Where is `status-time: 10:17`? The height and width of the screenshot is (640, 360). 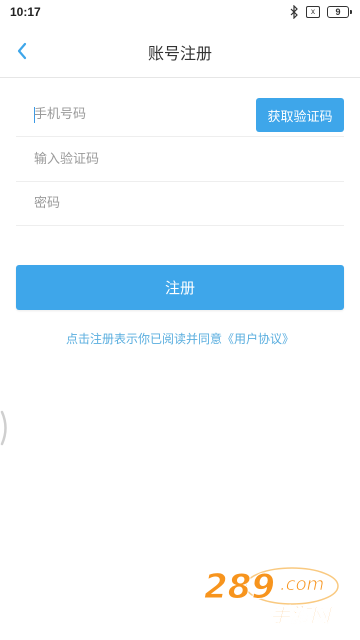 status-time: 10:17 is located at coordinates (25, 12).